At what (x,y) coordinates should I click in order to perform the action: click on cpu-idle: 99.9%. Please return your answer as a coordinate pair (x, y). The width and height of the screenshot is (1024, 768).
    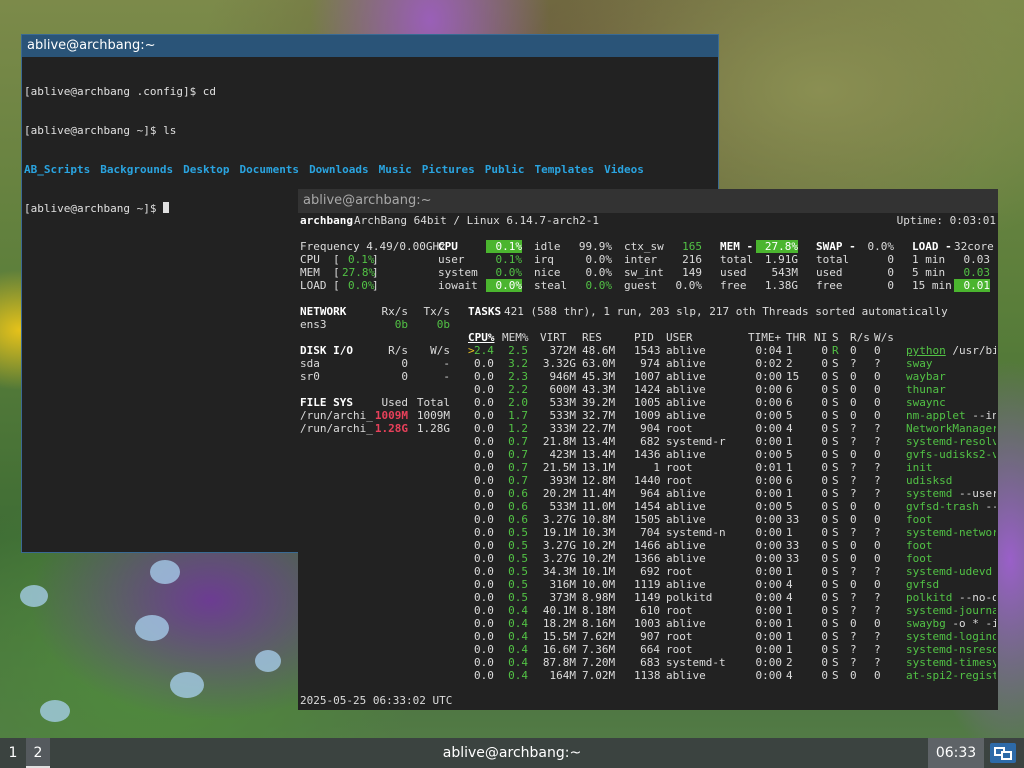
    Looking at the image, I should click on (595, 246).